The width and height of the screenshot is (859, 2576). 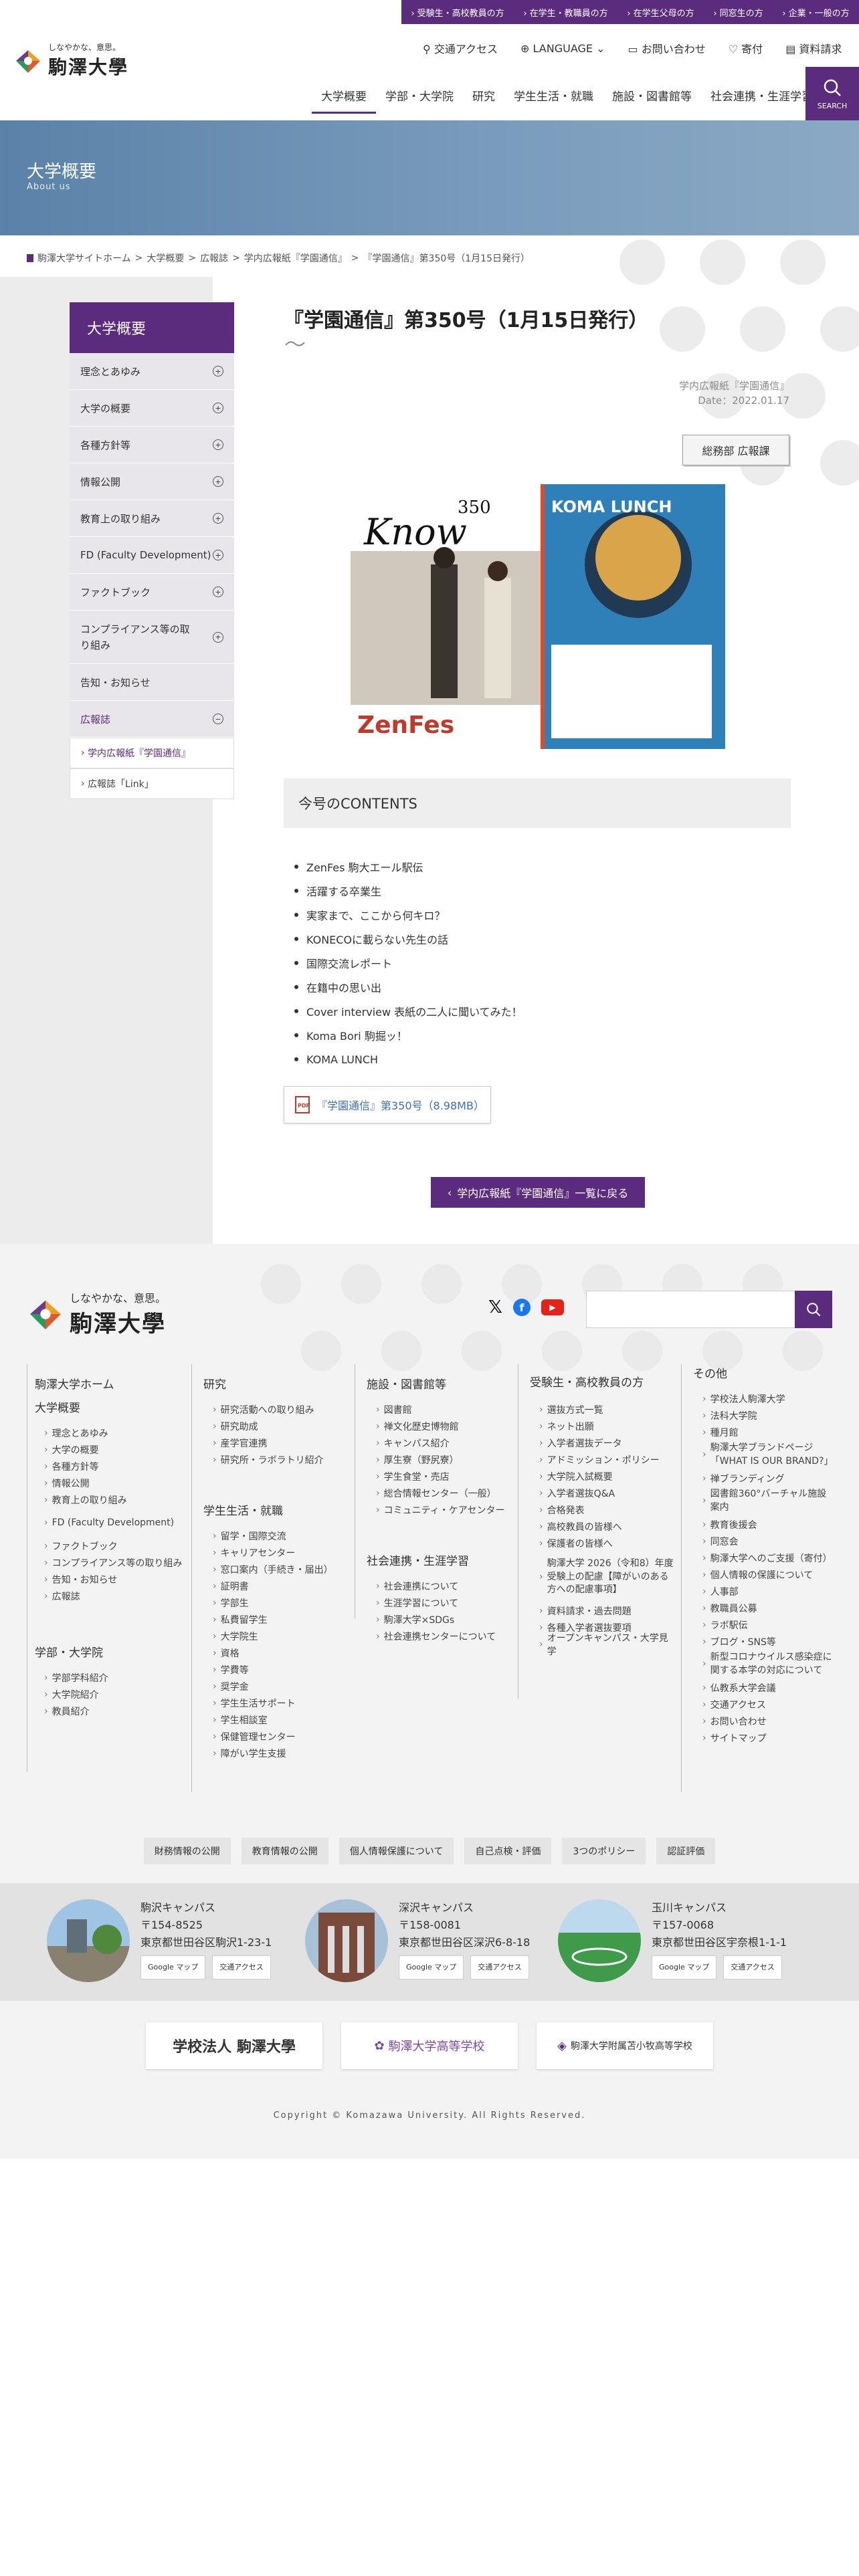 What do you see at coordinates (396, 1851) in the screenshot?
I see `footer-policy-button: 個人情報保護について` at bounding box center [396, 1851].